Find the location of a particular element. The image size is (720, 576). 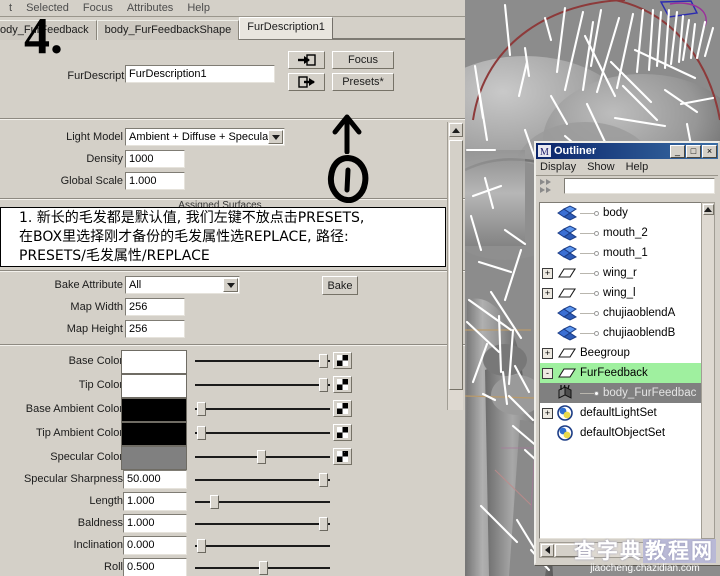

scrollbar-thumb is located at coordinates (456, 265).